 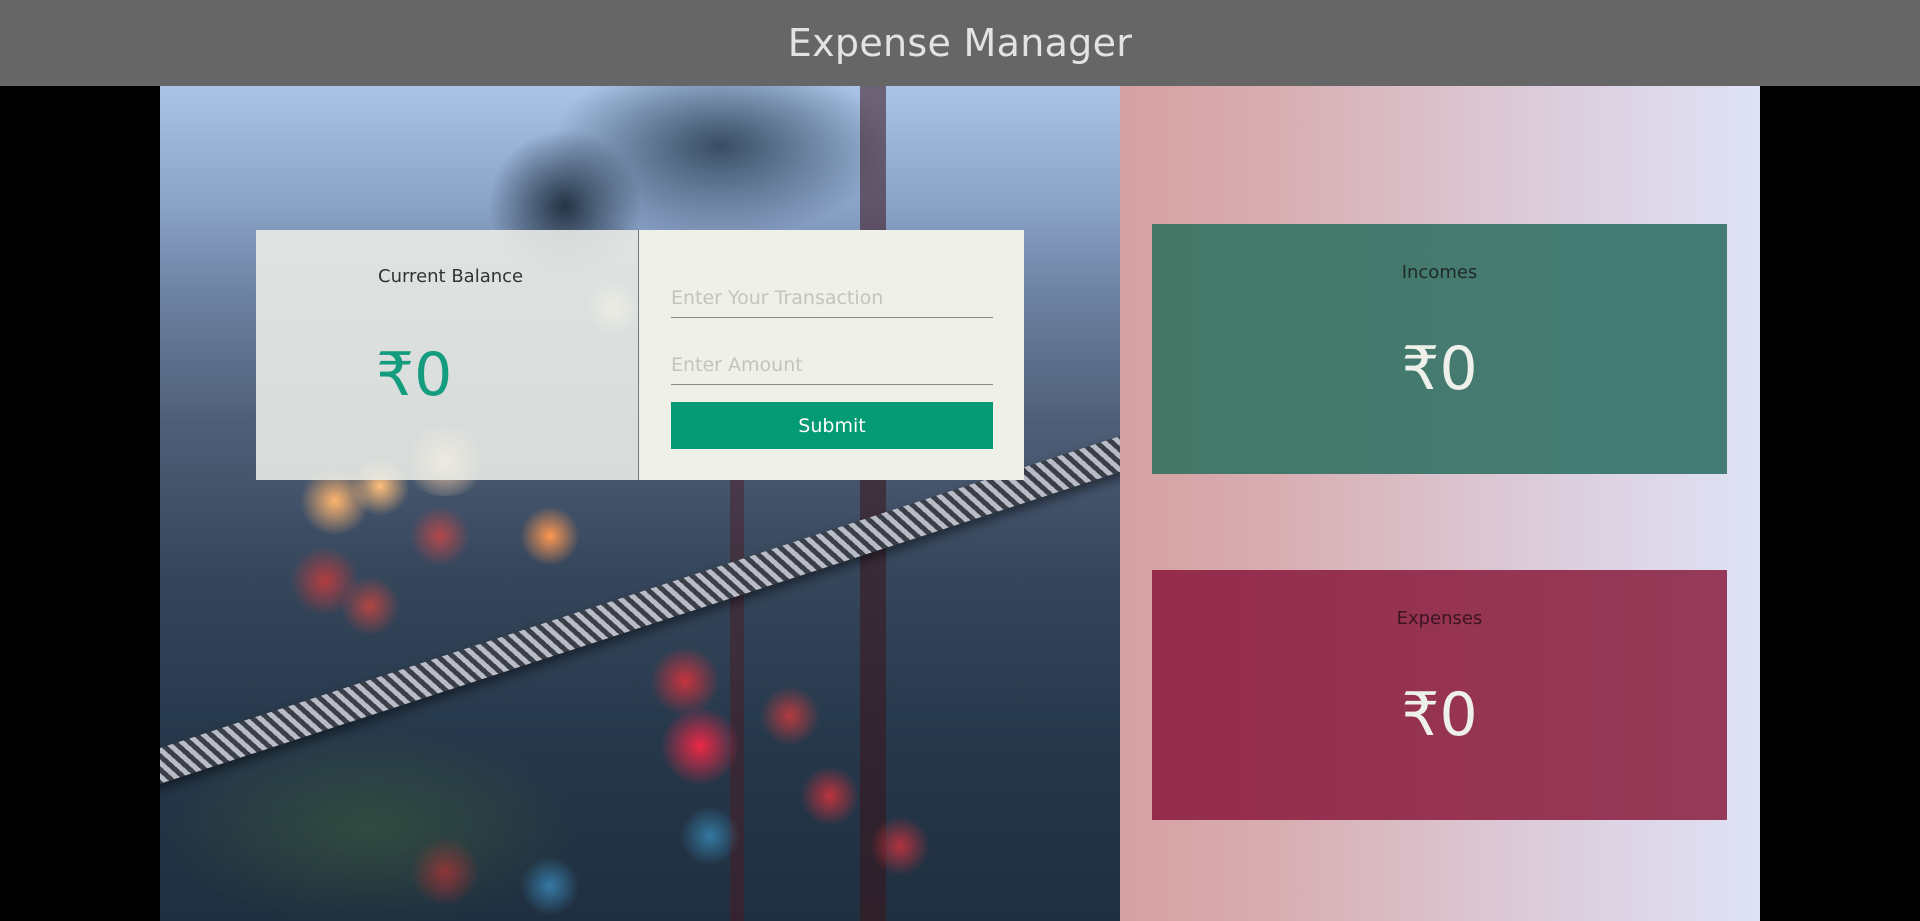 What do you see at coordinates (1439, 369) in the screenshot?
I see `income-value: ₹0` at bounding box center [1439, 369].